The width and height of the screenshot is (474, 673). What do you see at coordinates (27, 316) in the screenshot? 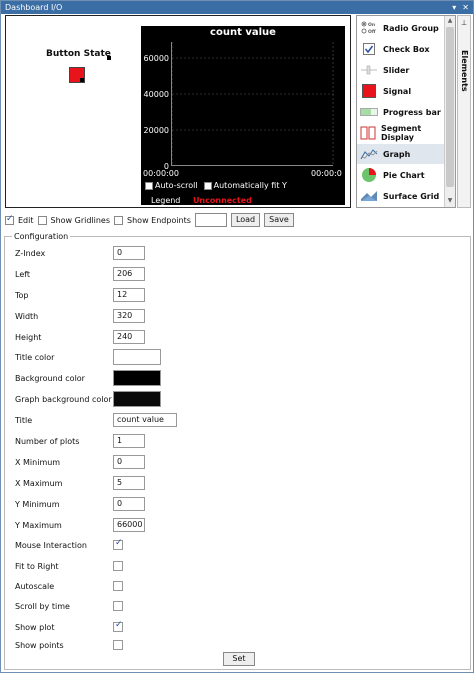
I see `width-label: Width` at bounding box center [27, 316].